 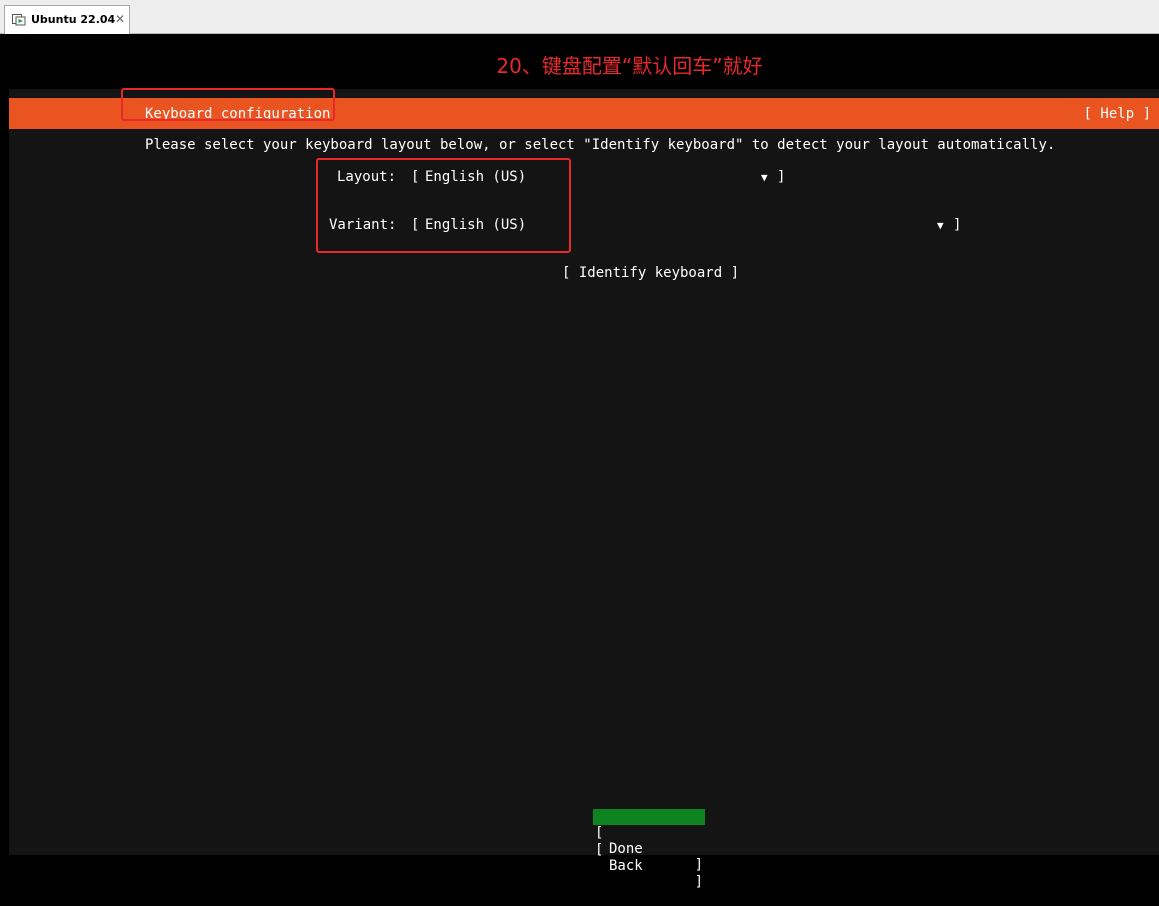 I want to click on done-bracket-close: ], so click(x=698, y=865).